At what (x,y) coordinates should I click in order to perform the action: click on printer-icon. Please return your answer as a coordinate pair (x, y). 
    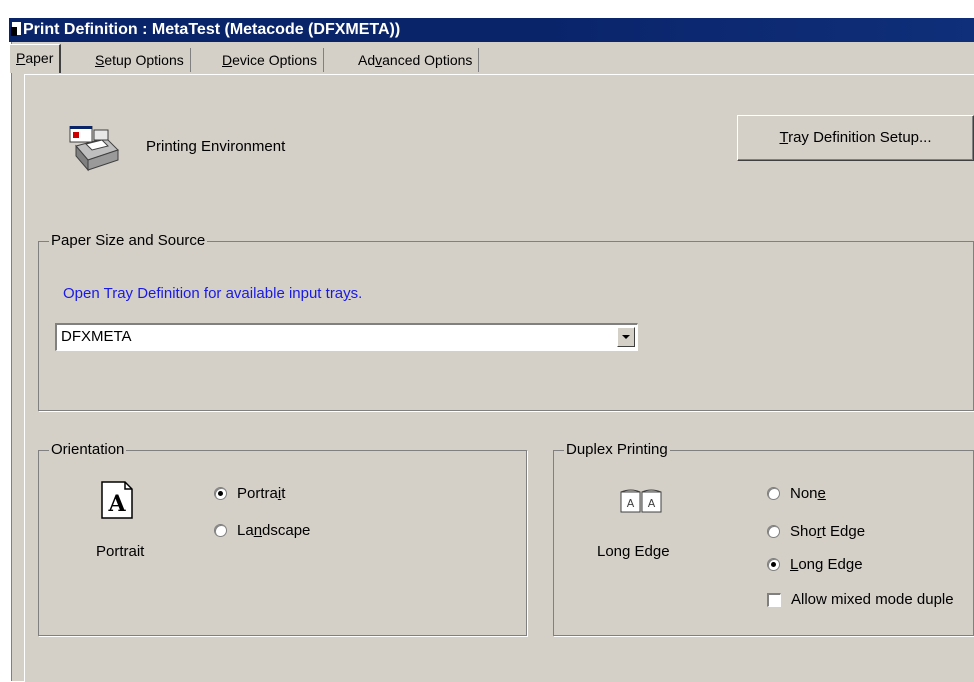
    Looking at the image, I should click on (94, 149).